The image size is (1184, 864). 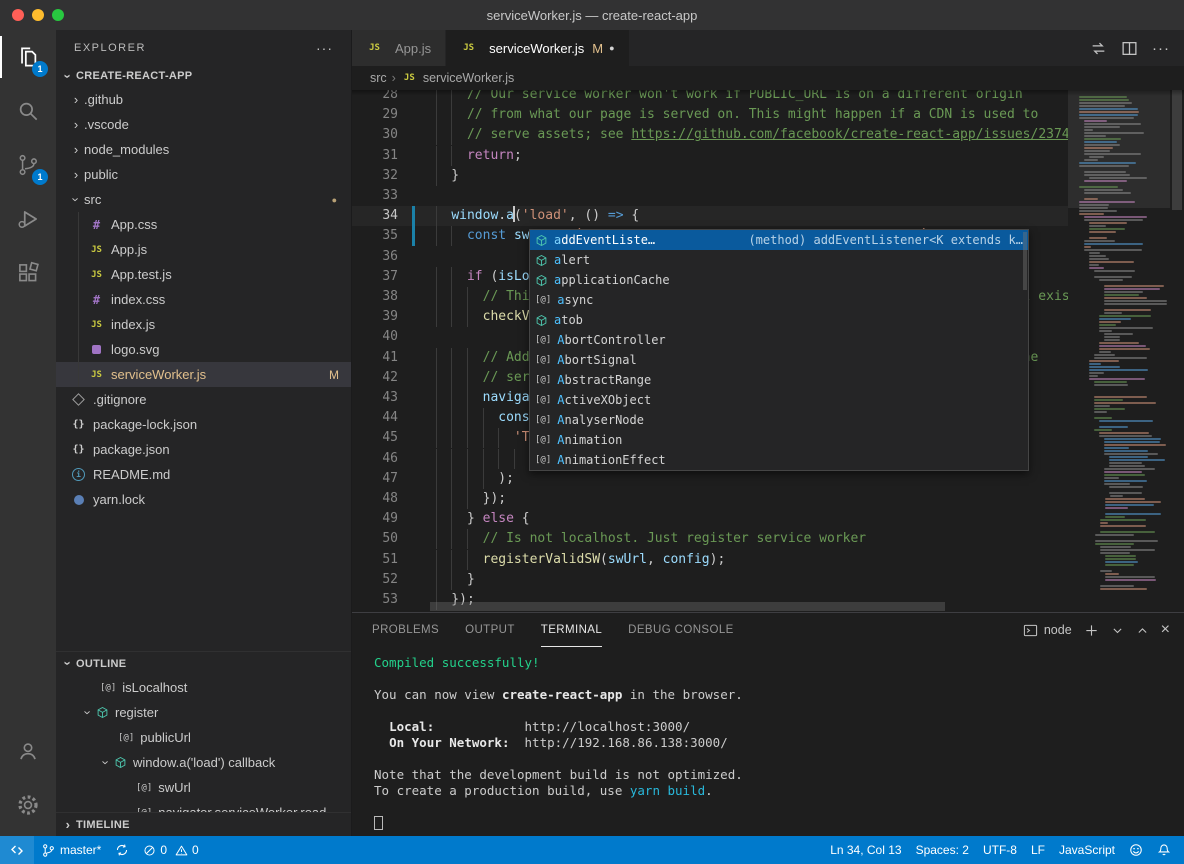 What do you see at coordinates (768, 78) in the screenshot?
I see `breadcrumb: src › JS serviceWorker.js` at bounding box center [768, 78].